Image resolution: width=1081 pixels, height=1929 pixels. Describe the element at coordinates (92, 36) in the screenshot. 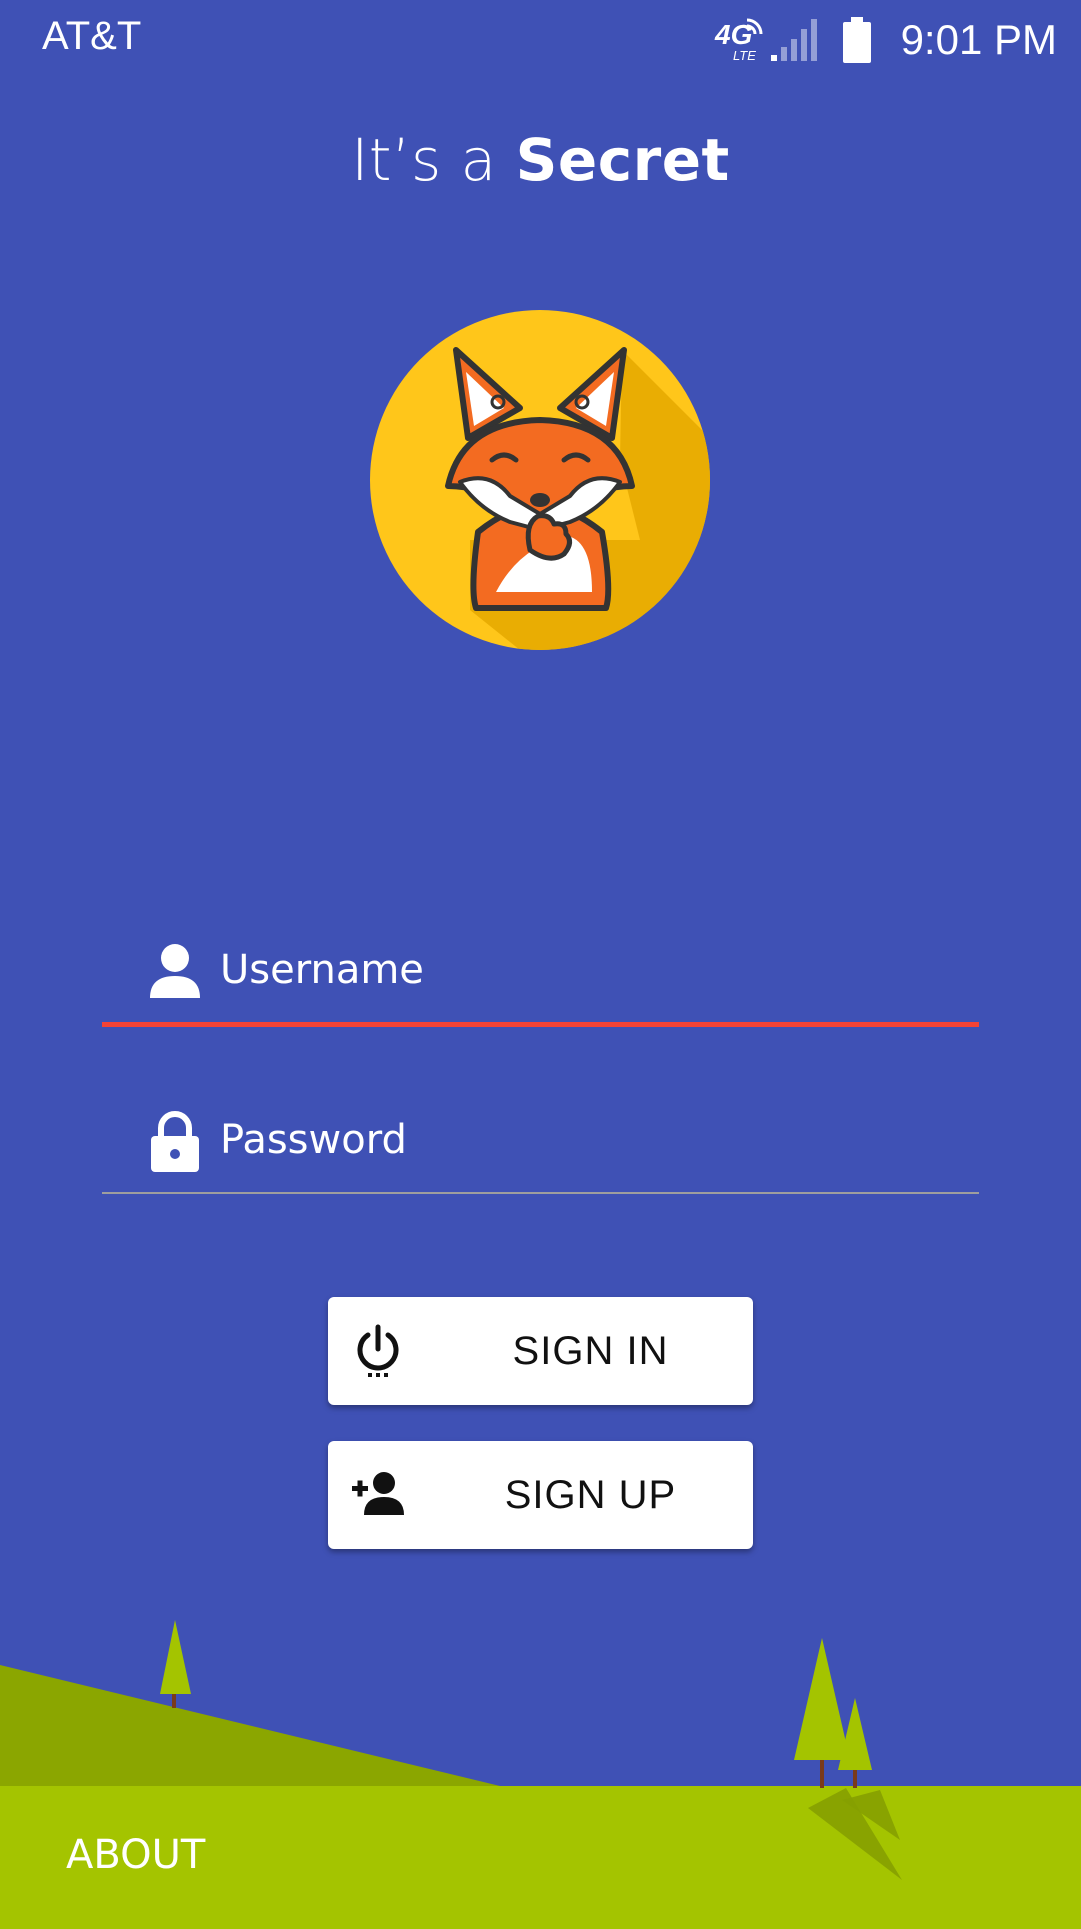

I see `carrier-name: AT&T` at that location.